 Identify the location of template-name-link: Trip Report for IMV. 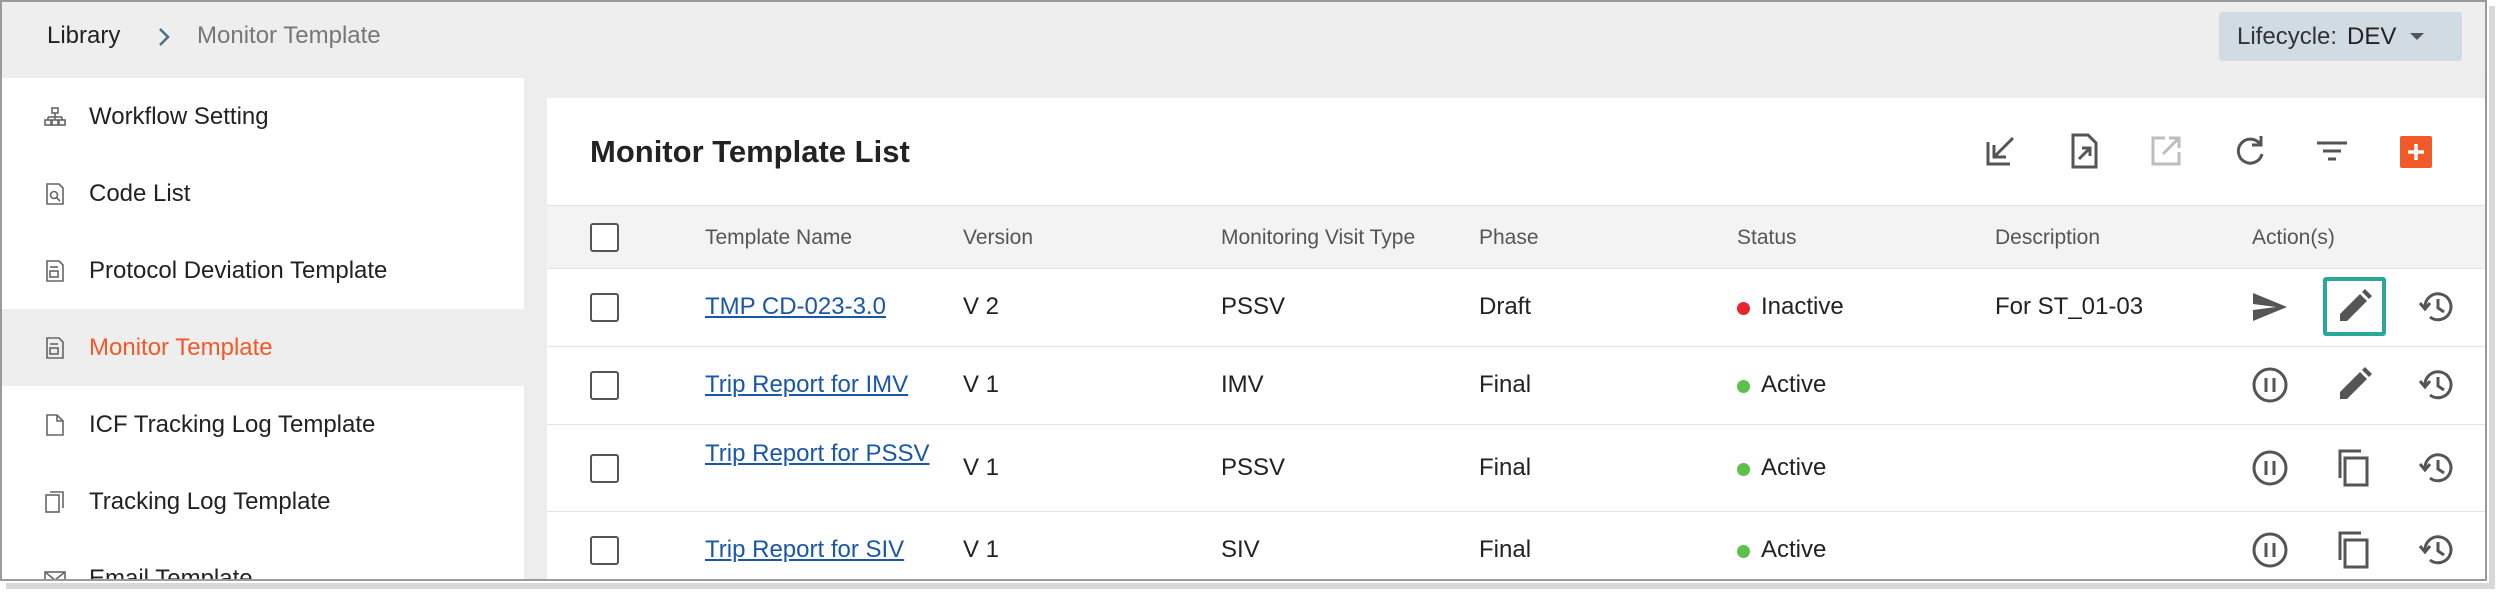
(820, 385).